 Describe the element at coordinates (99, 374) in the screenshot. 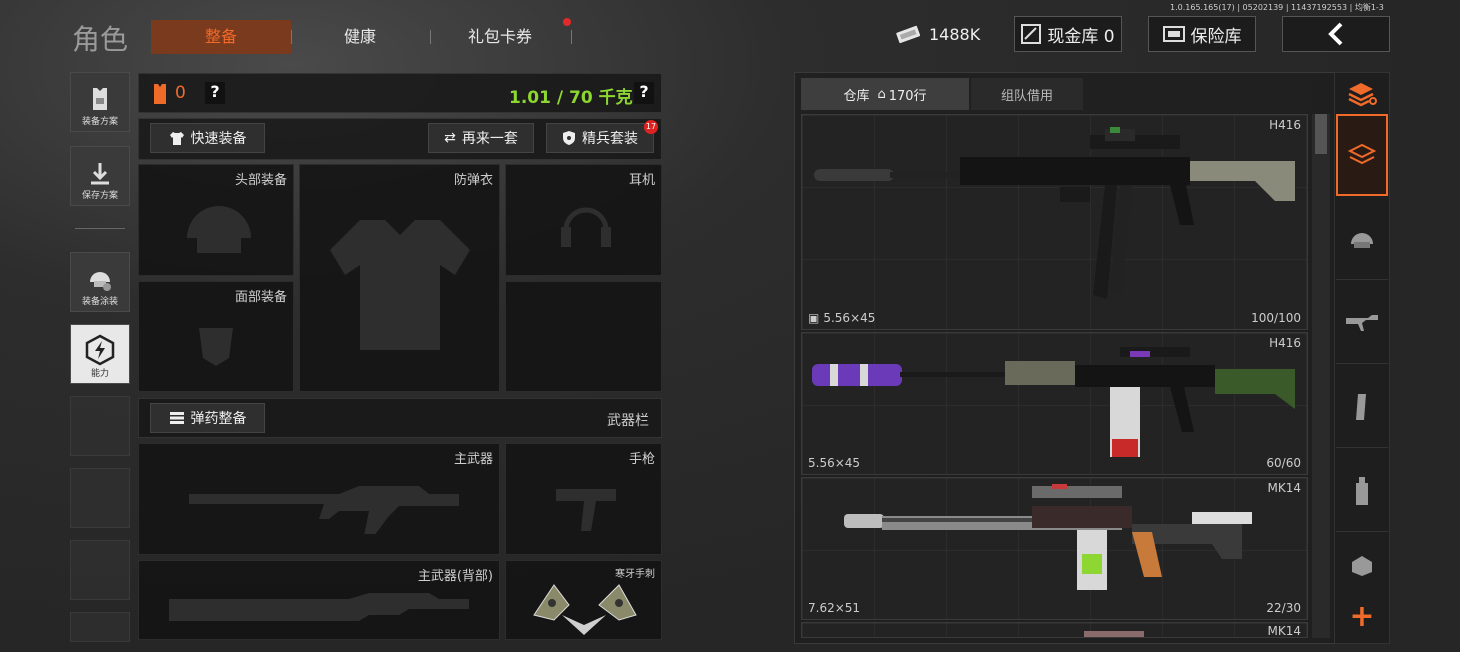

I see `ability-label: 能力` at that location.